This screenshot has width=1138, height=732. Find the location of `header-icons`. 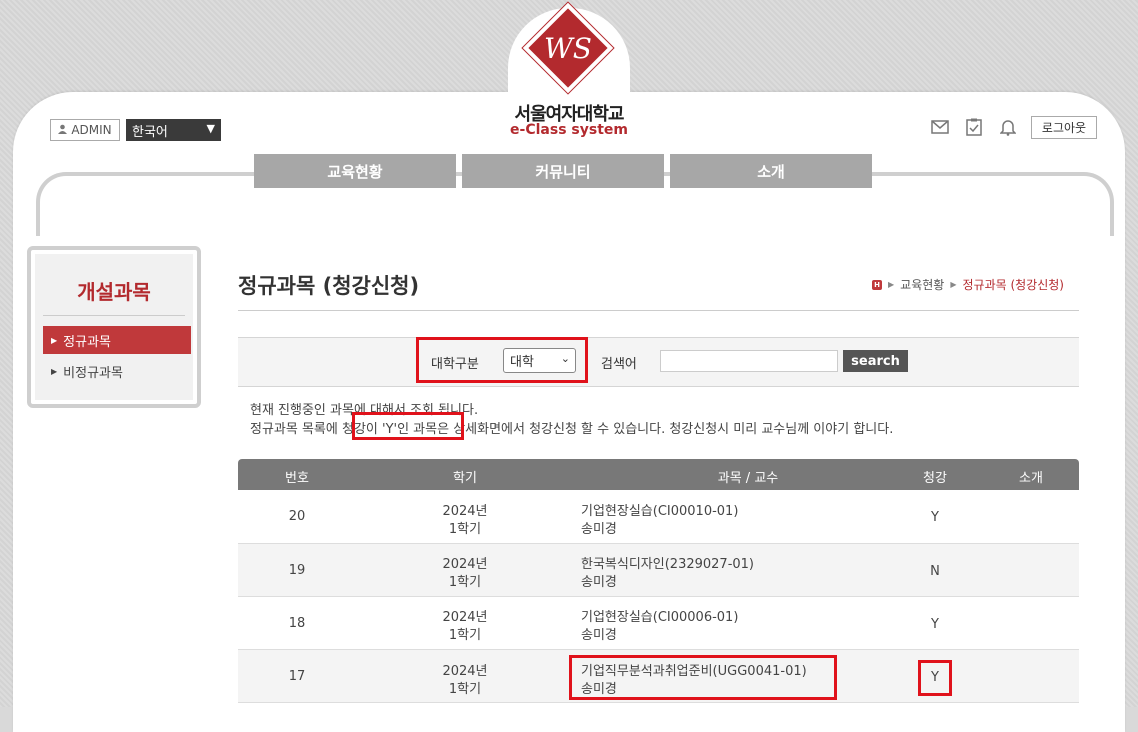

header-icons is located at coordinates (974, 127).